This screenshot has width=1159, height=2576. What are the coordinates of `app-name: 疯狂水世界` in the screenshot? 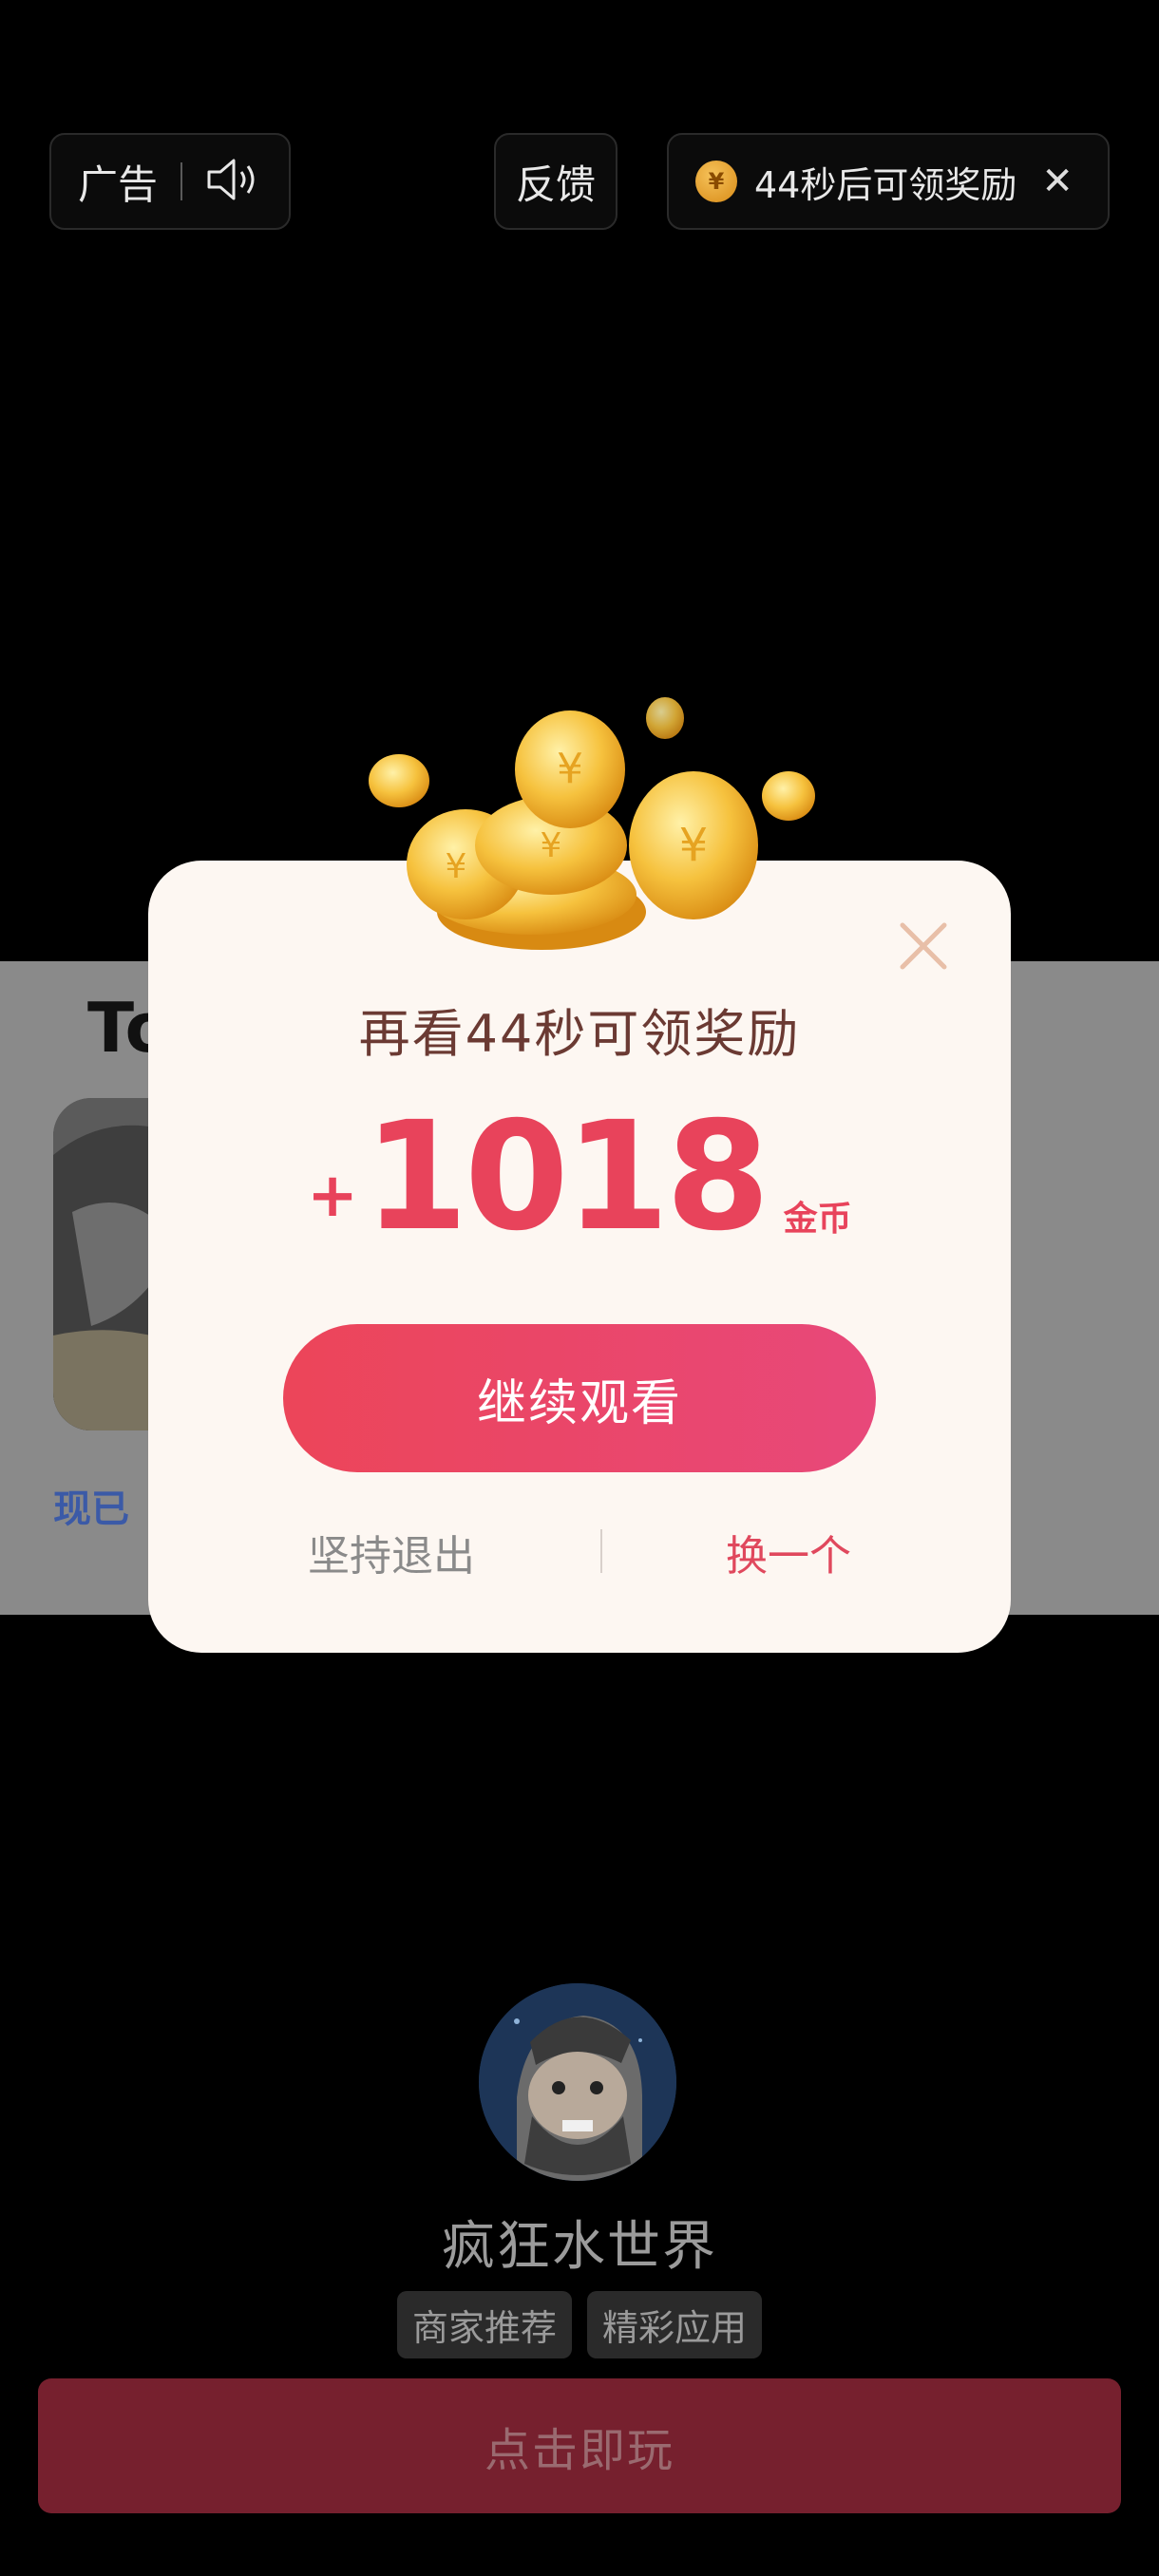 It's located at (579, 2247).